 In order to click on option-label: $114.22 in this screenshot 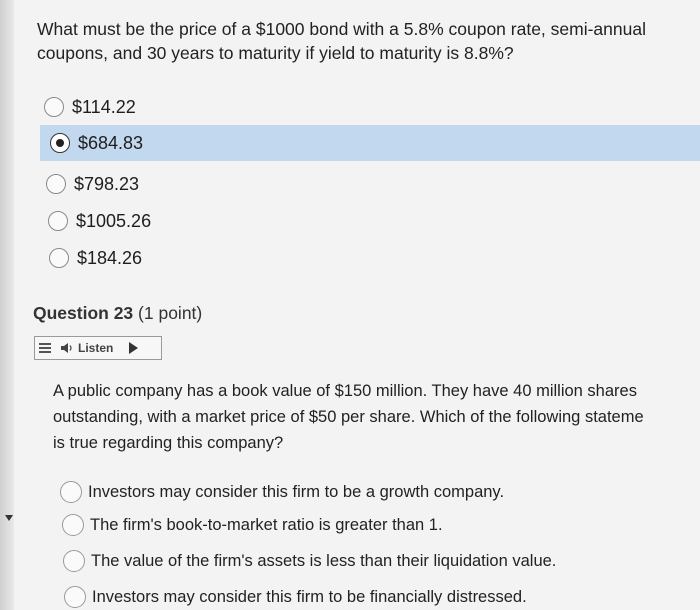, I will do `click(104, 106)`.